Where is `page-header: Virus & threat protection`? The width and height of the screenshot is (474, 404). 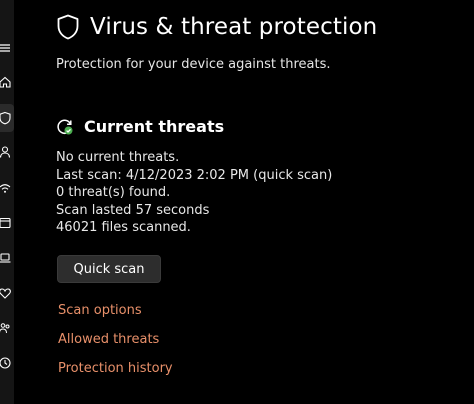 page-header: Virus & threat protection is located at coordinates (216, 27).